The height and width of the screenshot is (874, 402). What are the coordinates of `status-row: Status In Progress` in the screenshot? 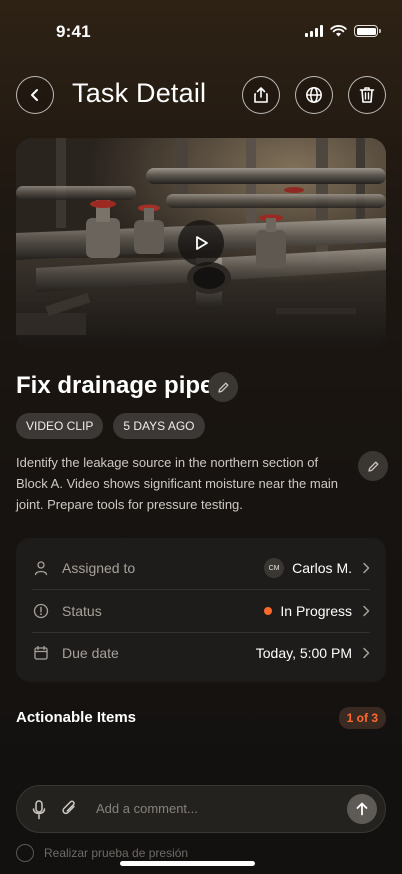 It's located at (201, 611).